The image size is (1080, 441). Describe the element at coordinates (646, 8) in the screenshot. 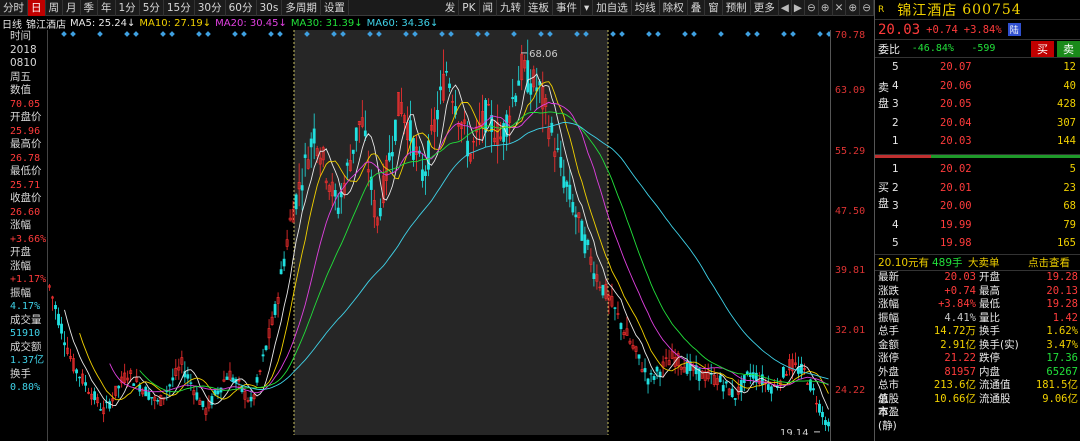

I see `toolbar-action: 均线` at that location.